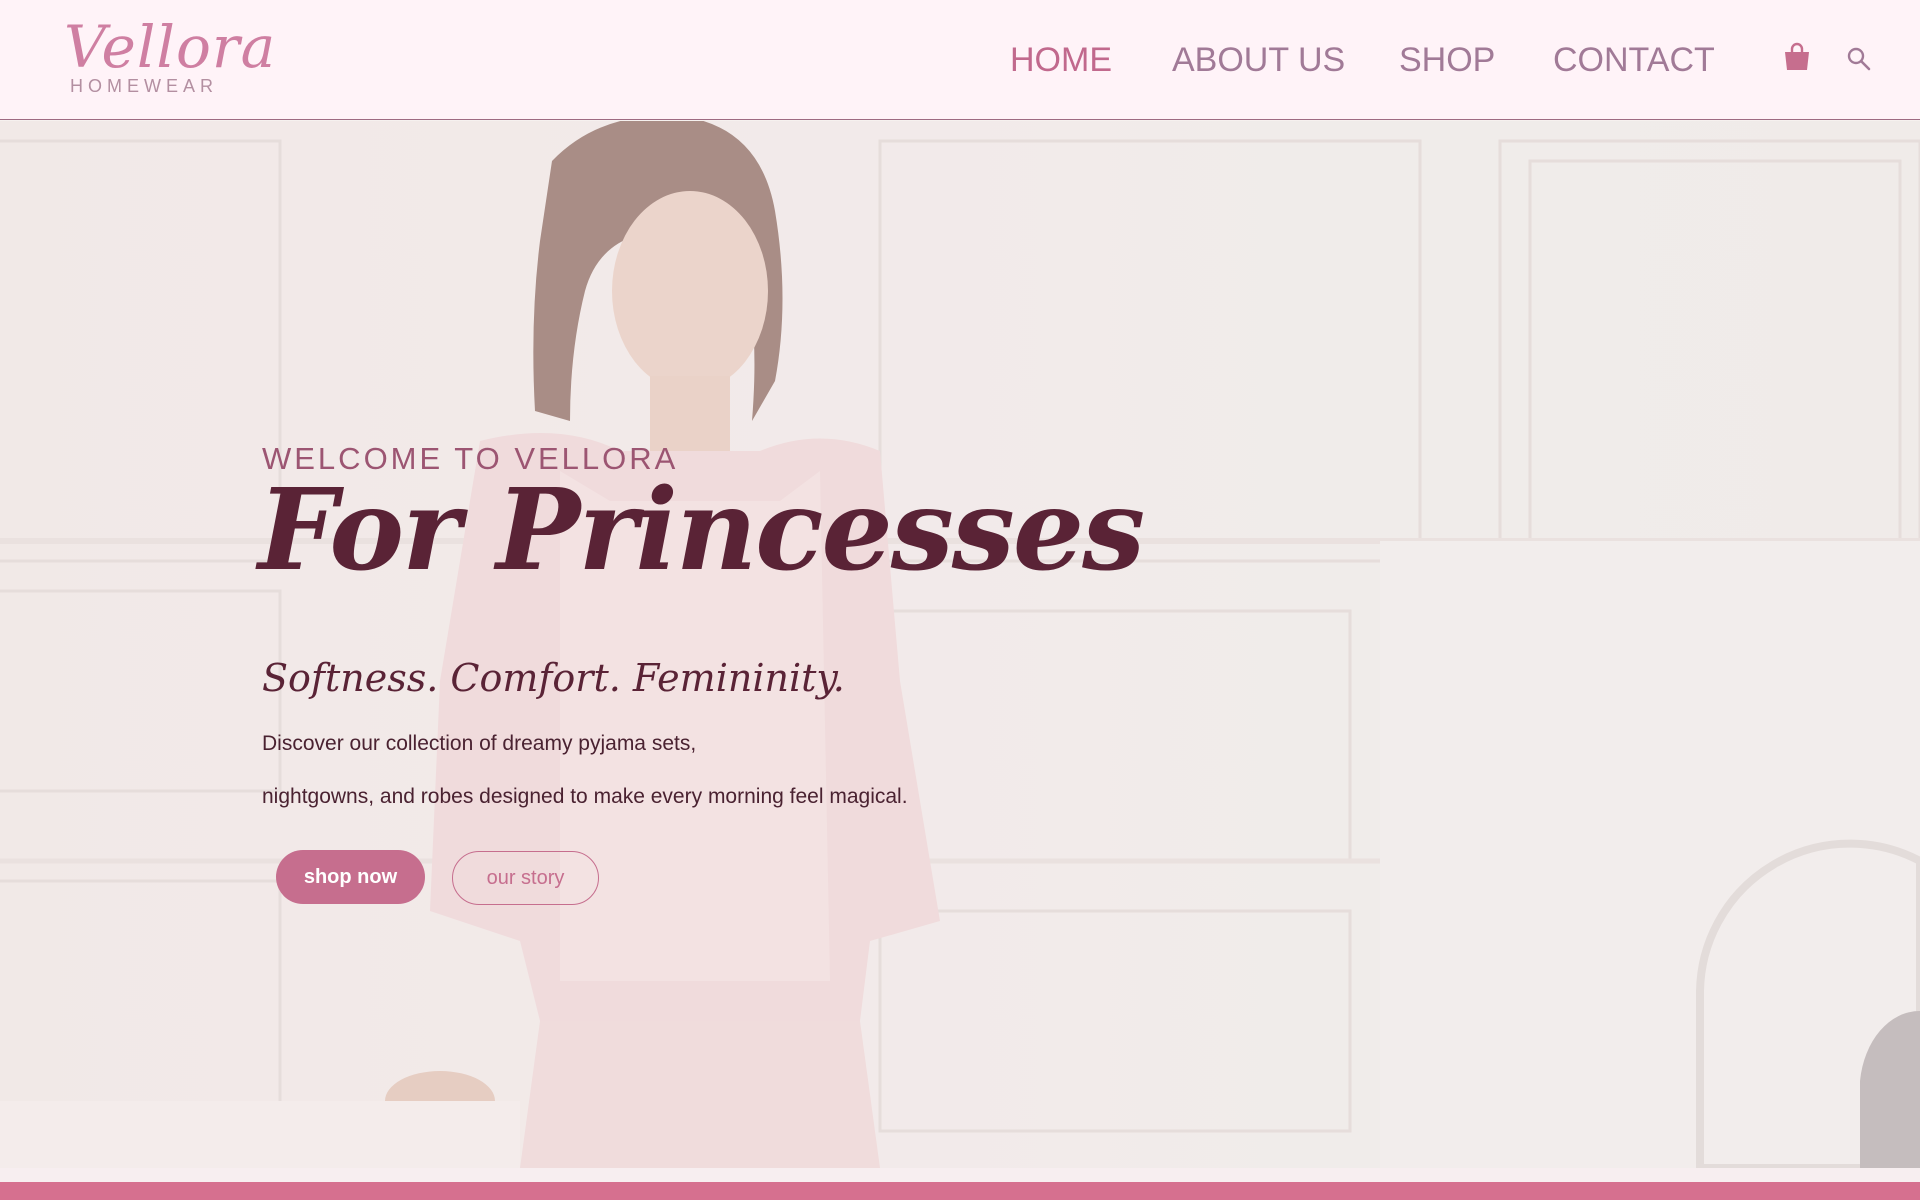  What do you see at coordinates (960, 1191) in the screenshot?
I see `footer-strip` at bounding box center [960, 1191].